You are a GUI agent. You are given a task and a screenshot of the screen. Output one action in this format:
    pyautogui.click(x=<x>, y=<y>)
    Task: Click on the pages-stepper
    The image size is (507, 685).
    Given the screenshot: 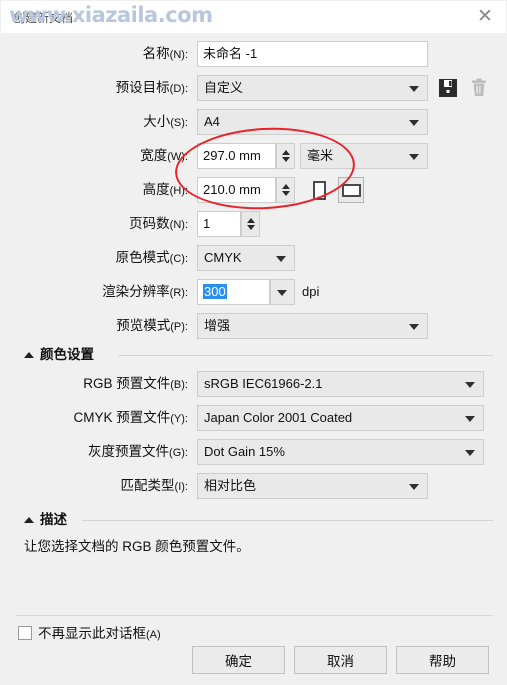 What is the action you would take?
    pyautogui.click(x=250, y=224)
    